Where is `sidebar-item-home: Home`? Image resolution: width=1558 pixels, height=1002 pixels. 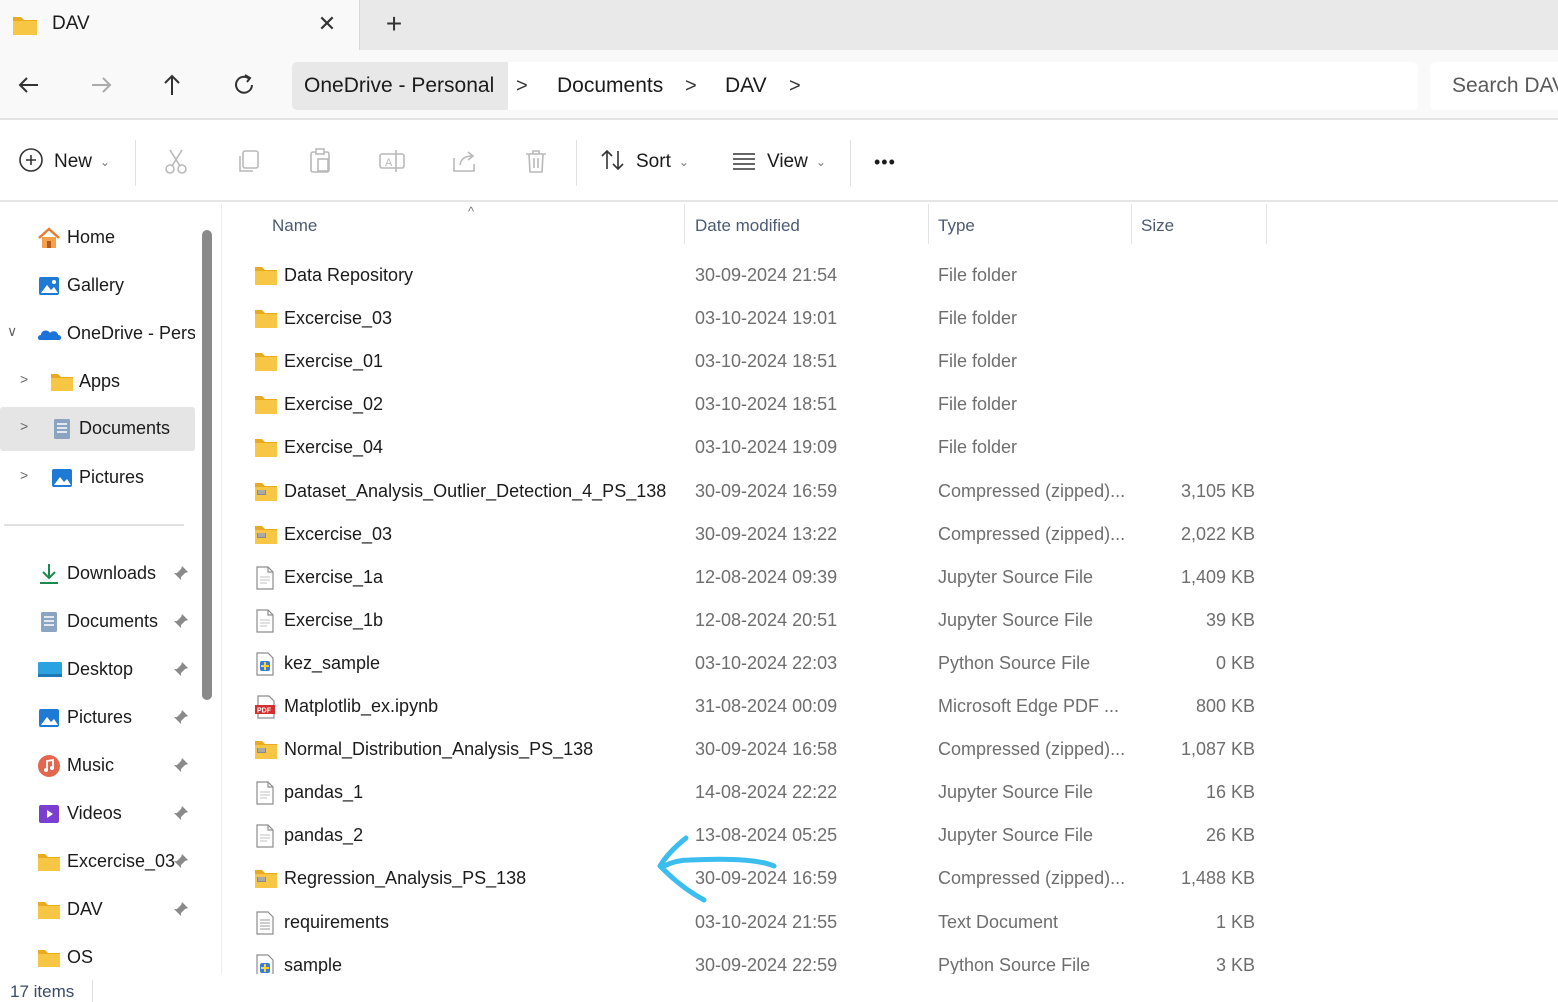 sidebar-item-home: Home is located at coordinates (97, 238).